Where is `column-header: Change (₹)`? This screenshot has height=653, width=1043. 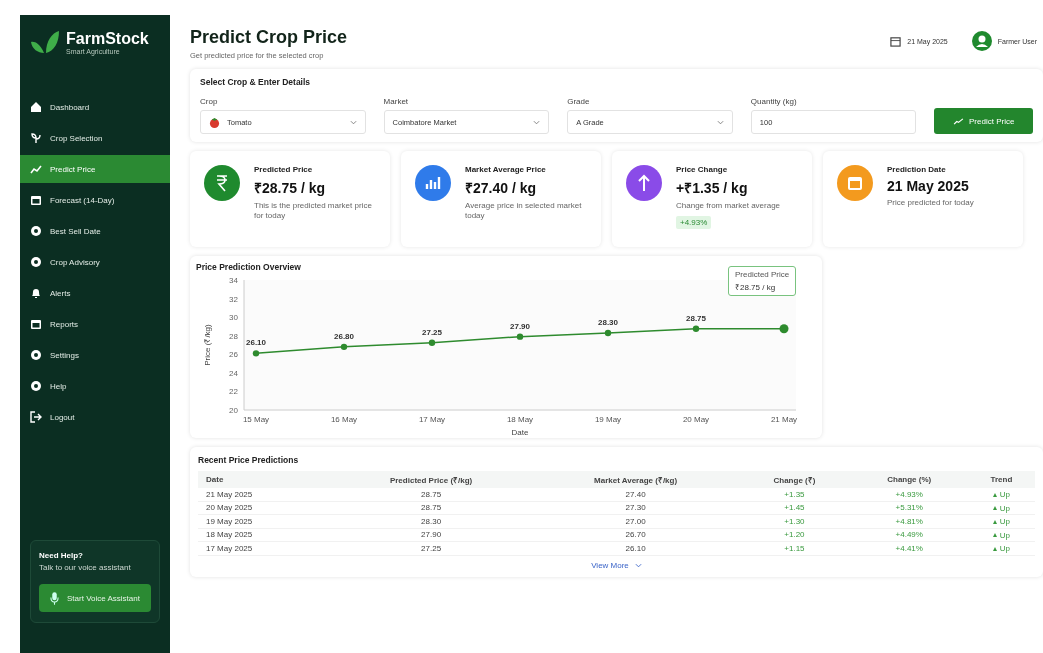 column-header: Change (₹) is located at coordinates (794, 479).